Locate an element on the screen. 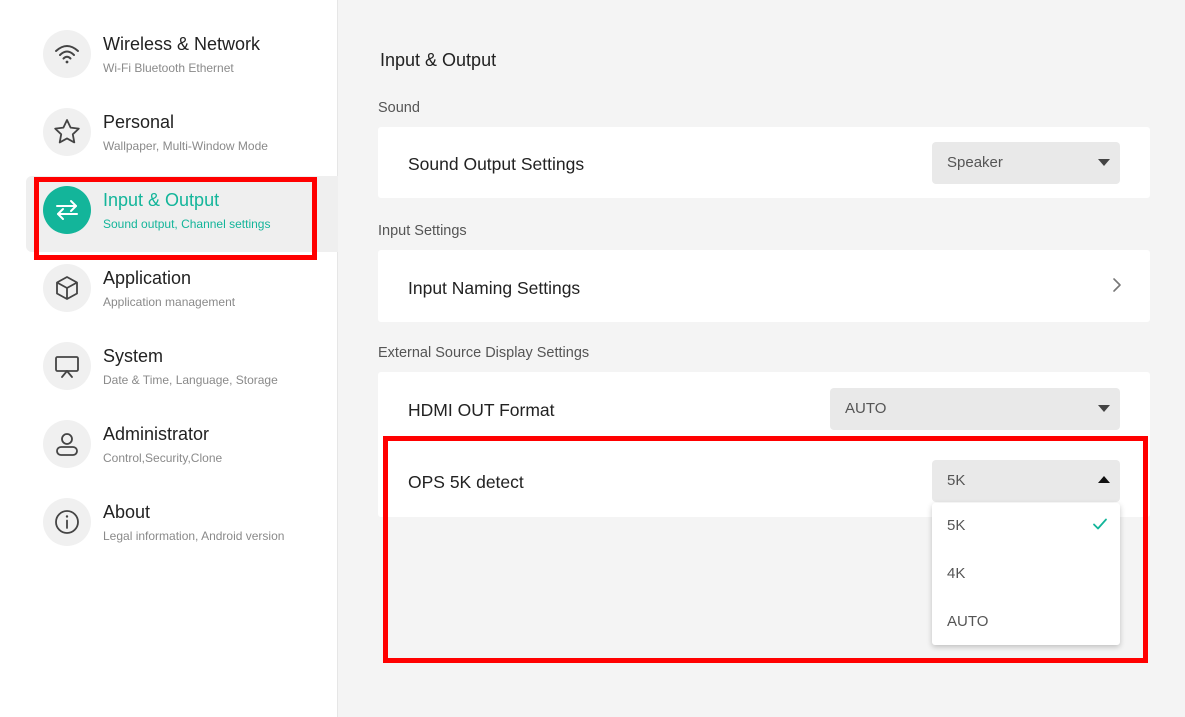  dropdown-option-4k: 4K is located at coordinates (1026, 574).